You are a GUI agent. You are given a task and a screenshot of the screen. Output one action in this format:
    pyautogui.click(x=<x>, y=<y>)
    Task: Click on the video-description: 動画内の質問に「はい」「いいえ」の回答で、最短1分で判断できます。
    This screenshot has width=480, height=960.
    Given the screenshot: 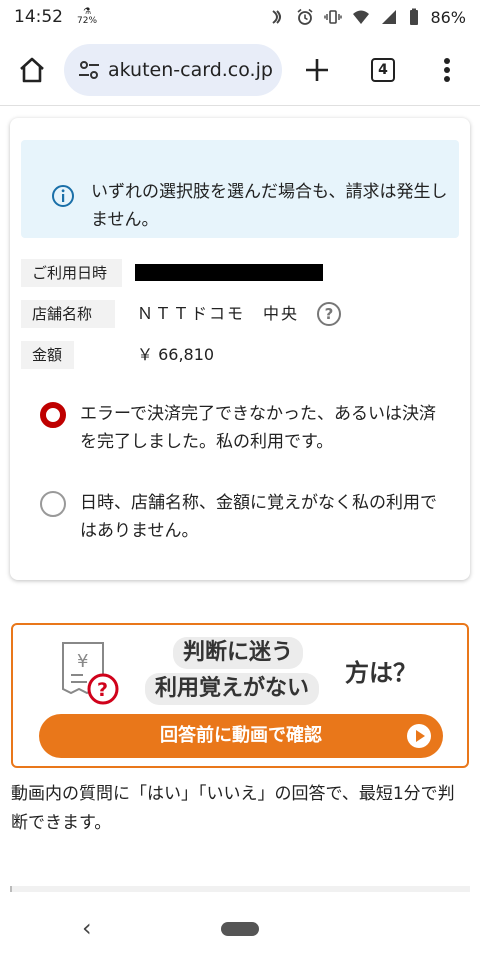 What is the action you would take?
    pyautogui.click(x=233, y=808)
    